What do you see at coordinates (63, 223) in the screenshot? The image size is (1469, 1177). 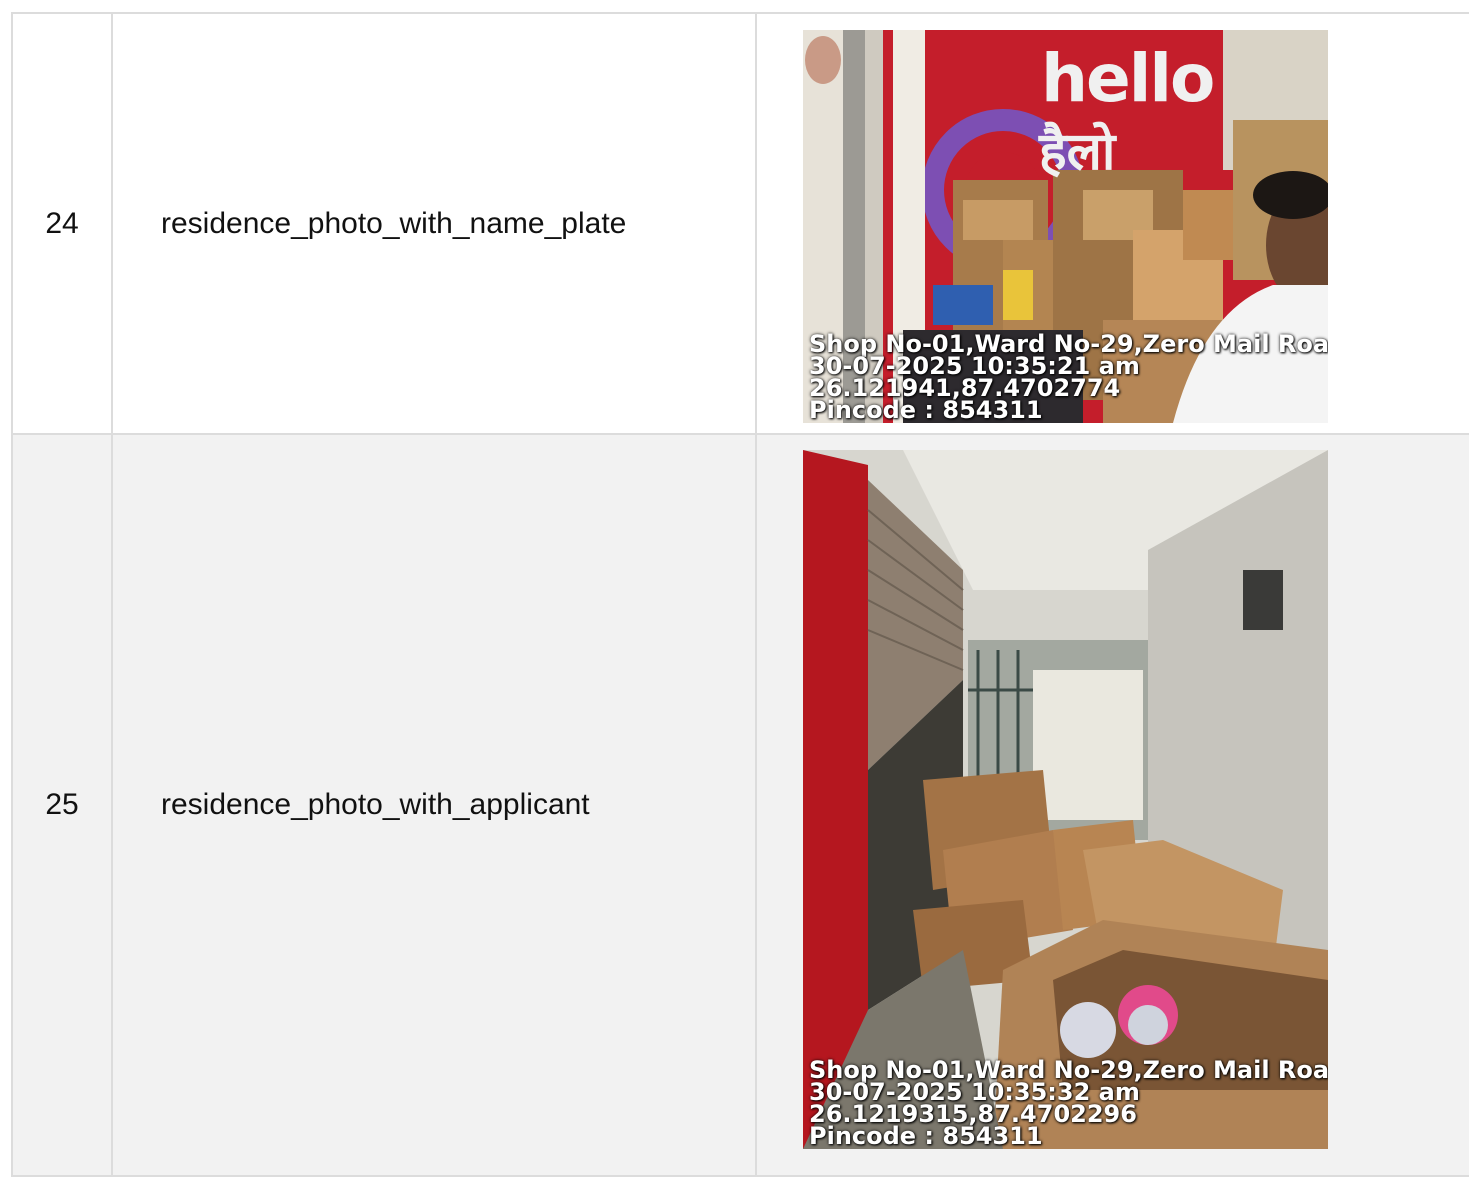 I see `row-number: 24` at bounding box center [63, 223].